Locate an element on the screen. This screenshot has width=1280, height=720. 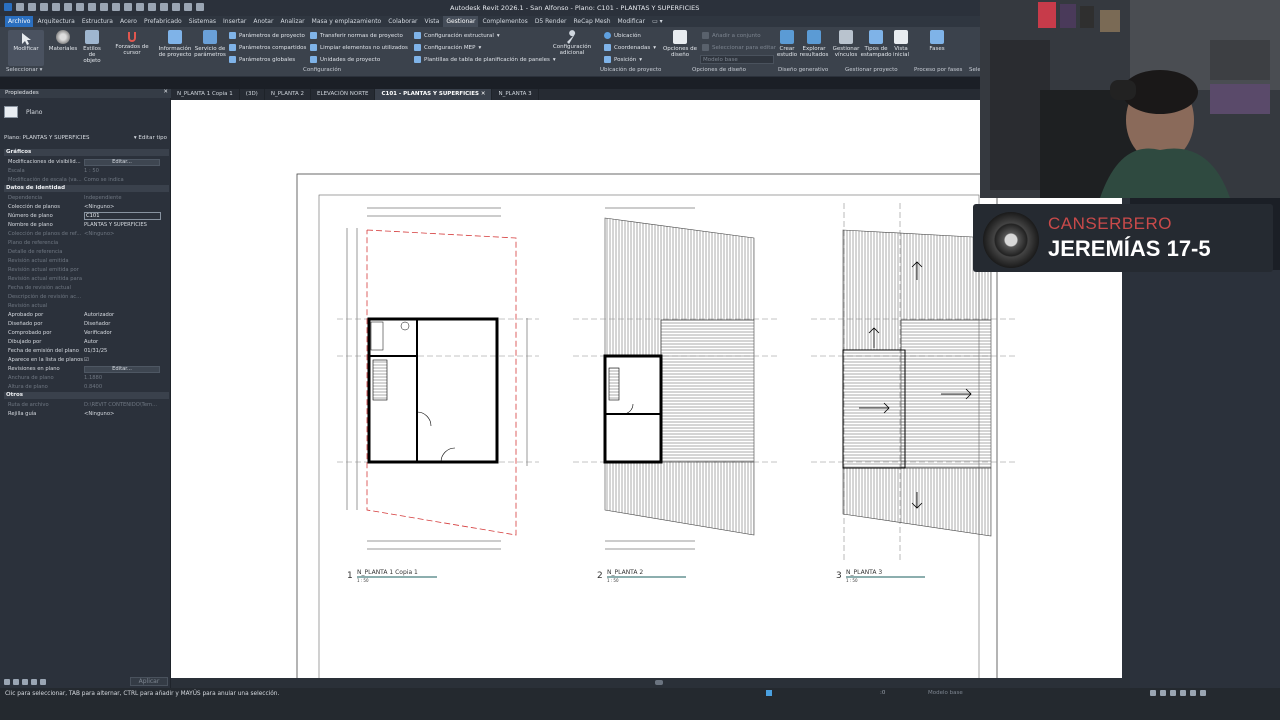
section-icon is located at coordinates (152, 7).